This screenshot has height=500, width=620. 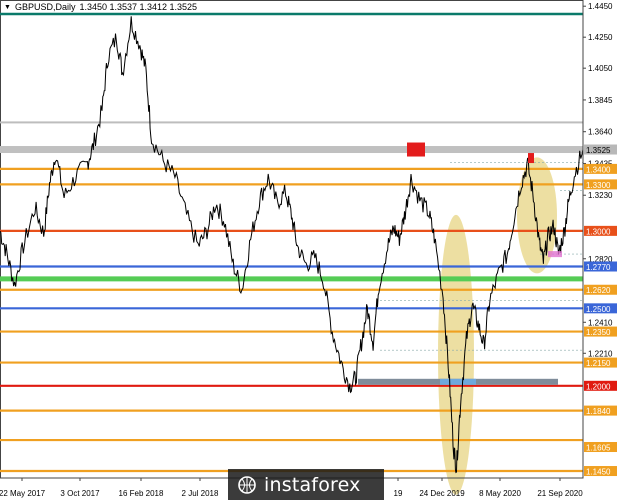 What do you see at coordinates (598, 309) in the screenshot?
I see `price-tick-label: 1.2500` at bounding box center [598, 309].